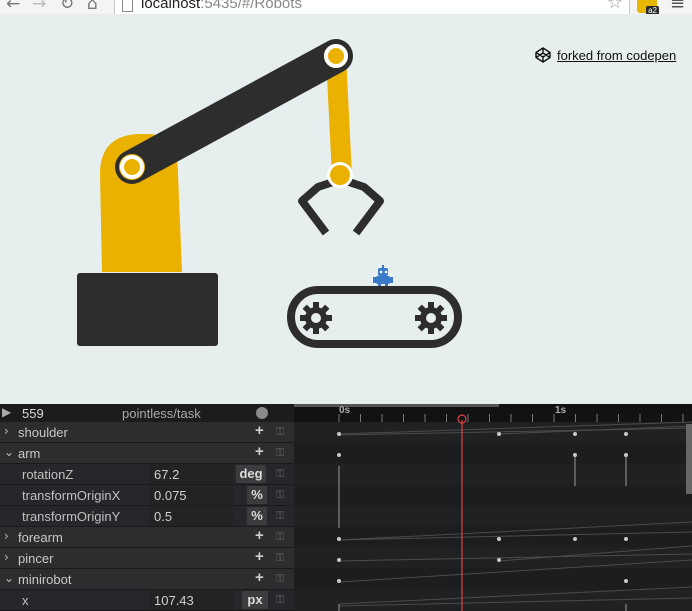  Describe the element at coordinates (33, 413) in the screenshot. I see `frame-counter: 559` at that location.